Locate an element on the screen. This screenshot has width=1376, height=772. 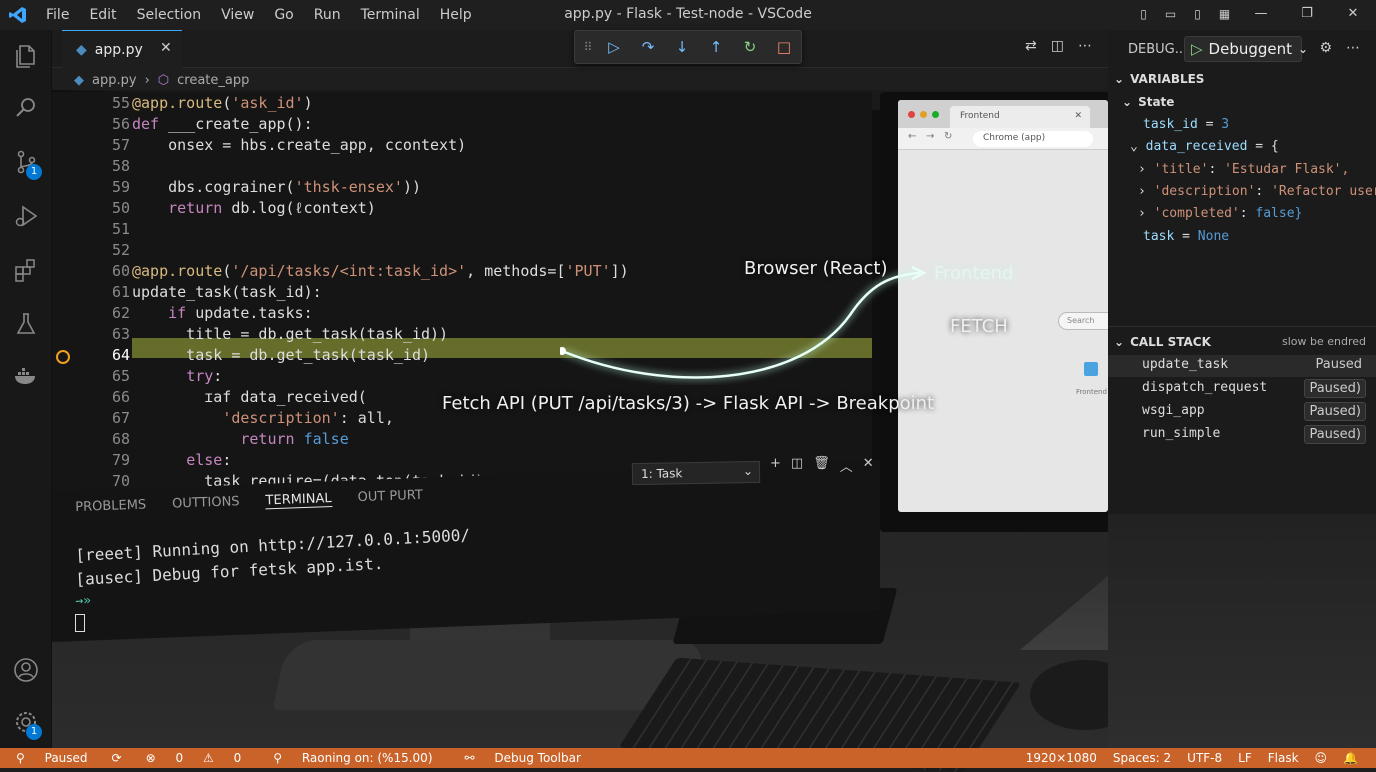
docker-icon is located at coordinates (26, 376).